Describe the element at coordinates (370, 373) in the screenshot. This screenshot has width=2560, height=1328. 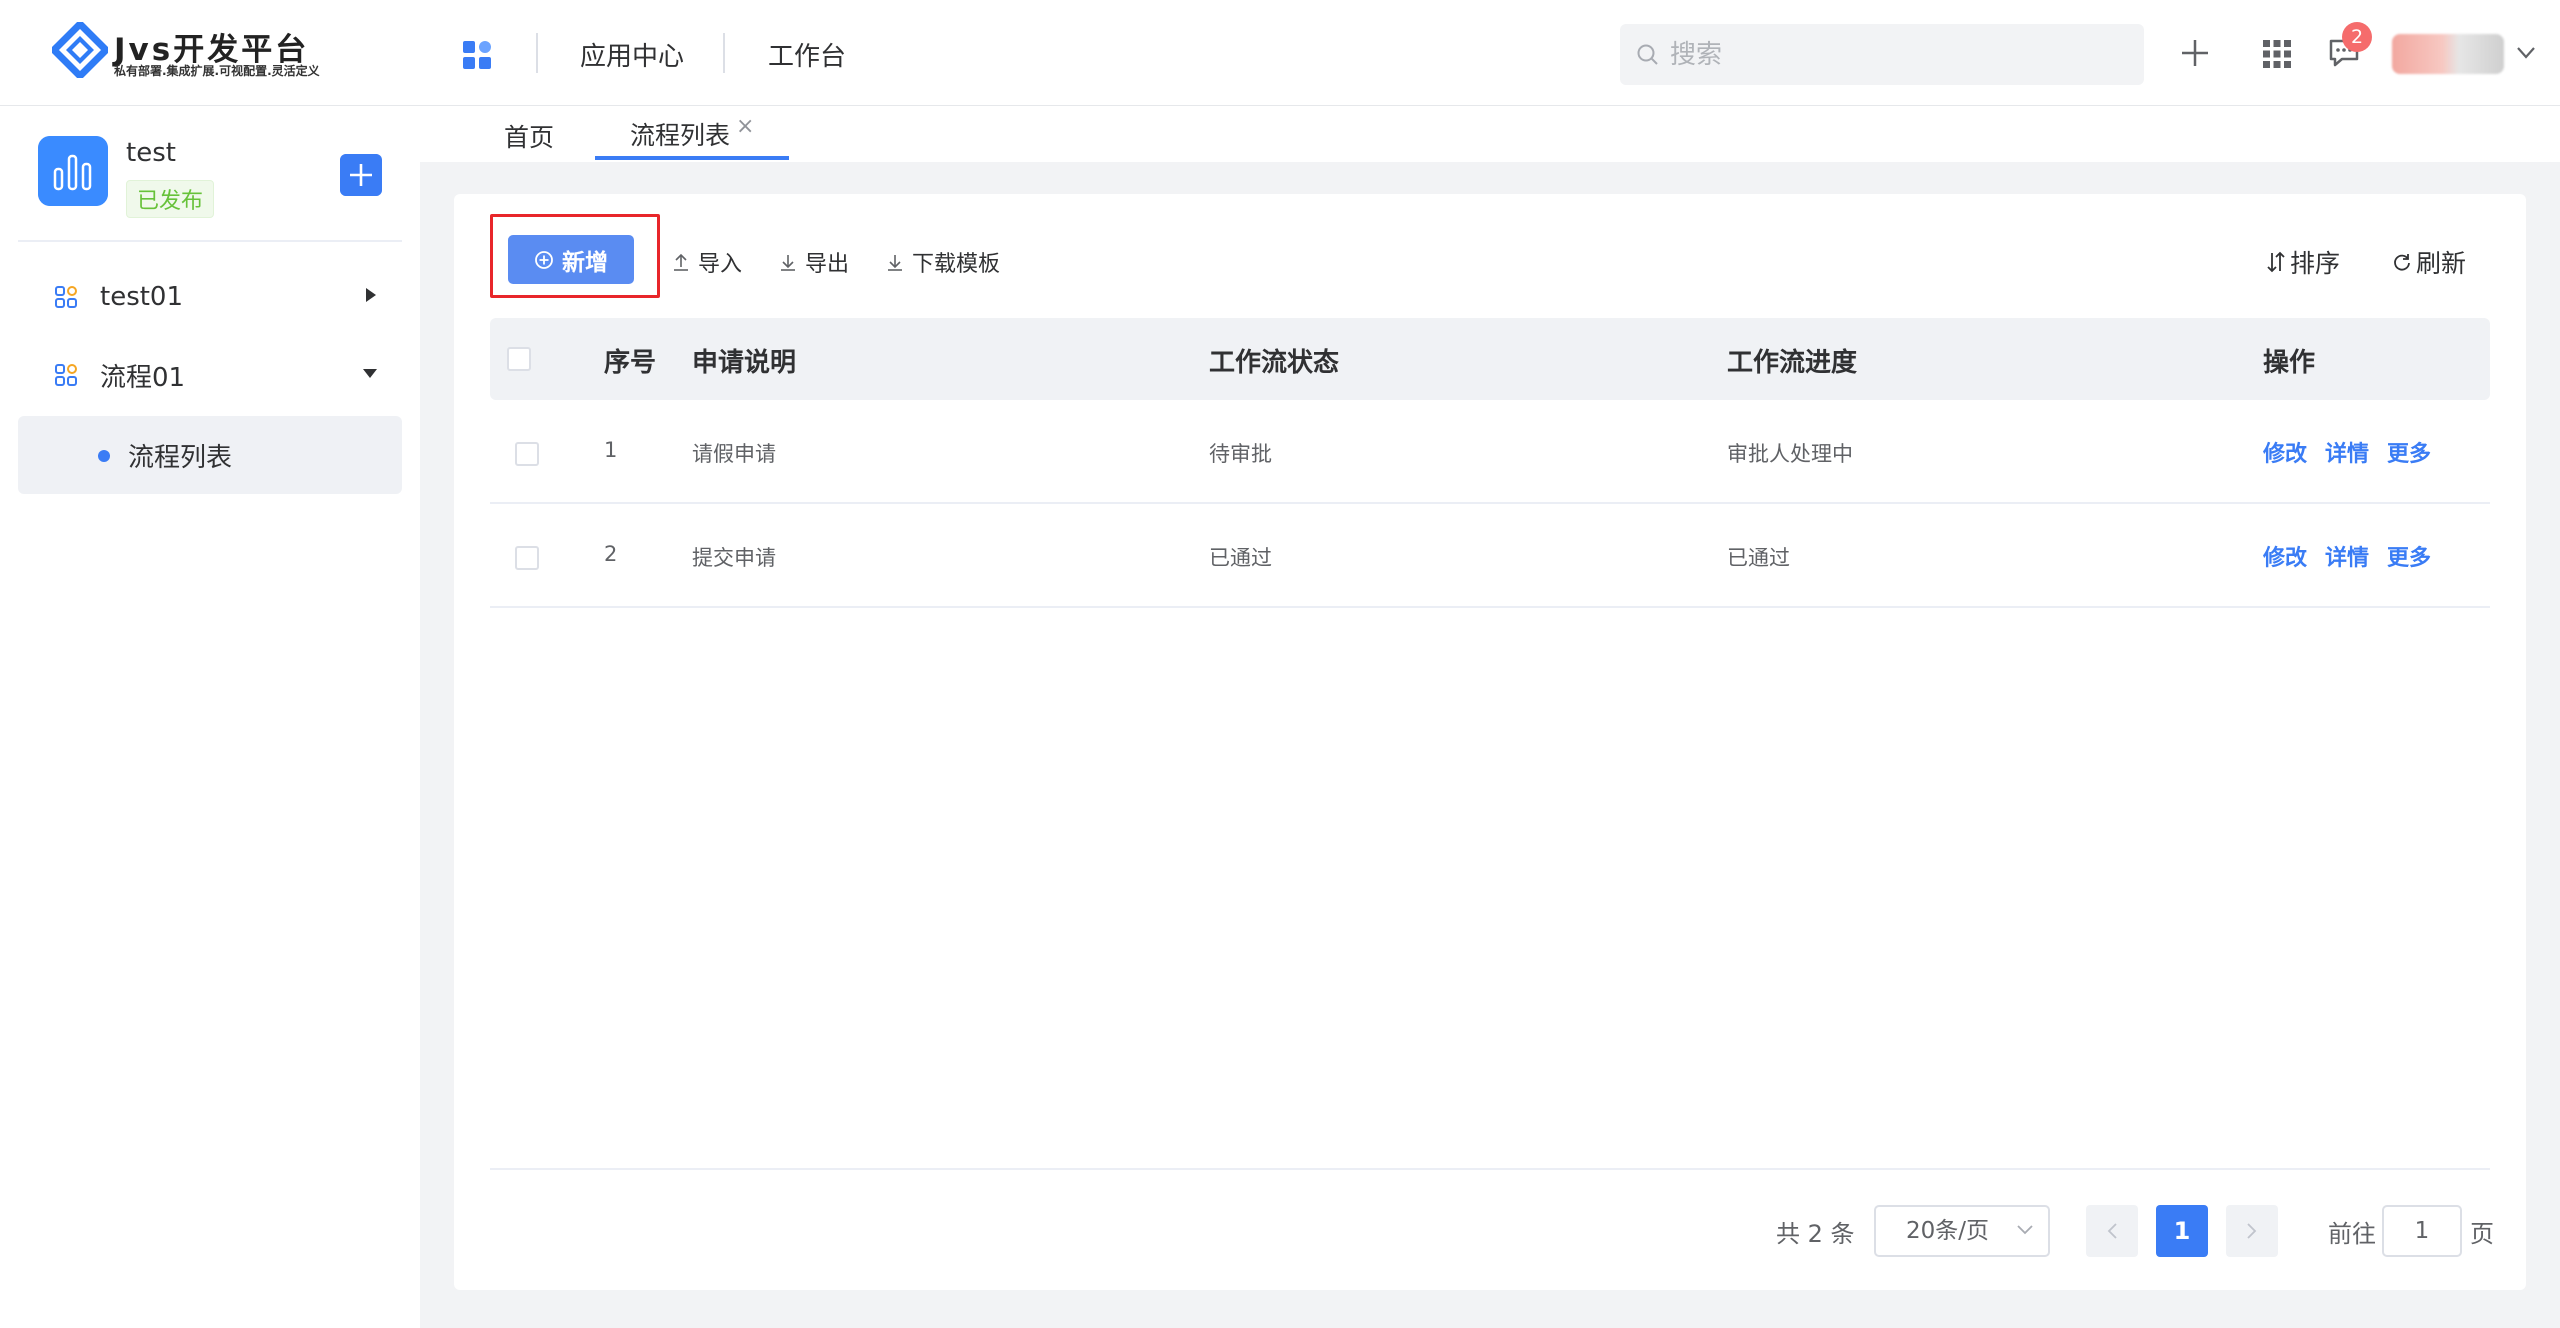
I see `caret-down-icon` at that location.